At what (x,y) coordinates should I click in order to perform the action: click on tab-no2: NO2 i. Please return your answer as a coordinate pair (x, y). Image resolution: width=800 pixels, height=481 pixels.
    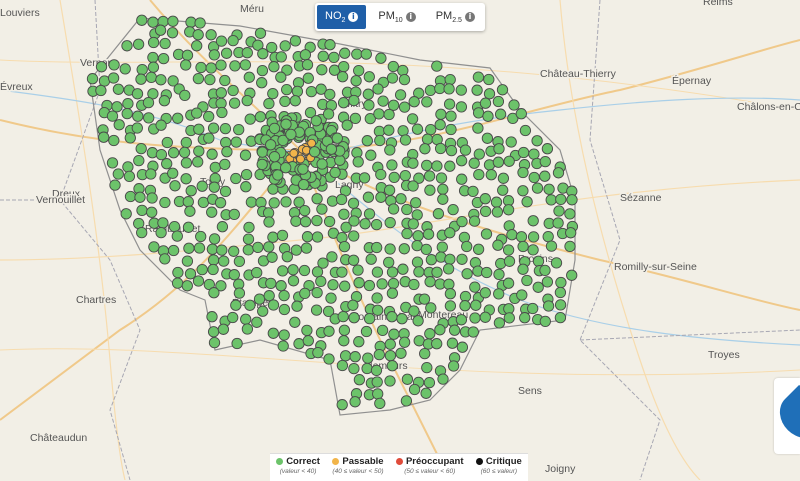
    Looking at the image, I should click on (342, 17).